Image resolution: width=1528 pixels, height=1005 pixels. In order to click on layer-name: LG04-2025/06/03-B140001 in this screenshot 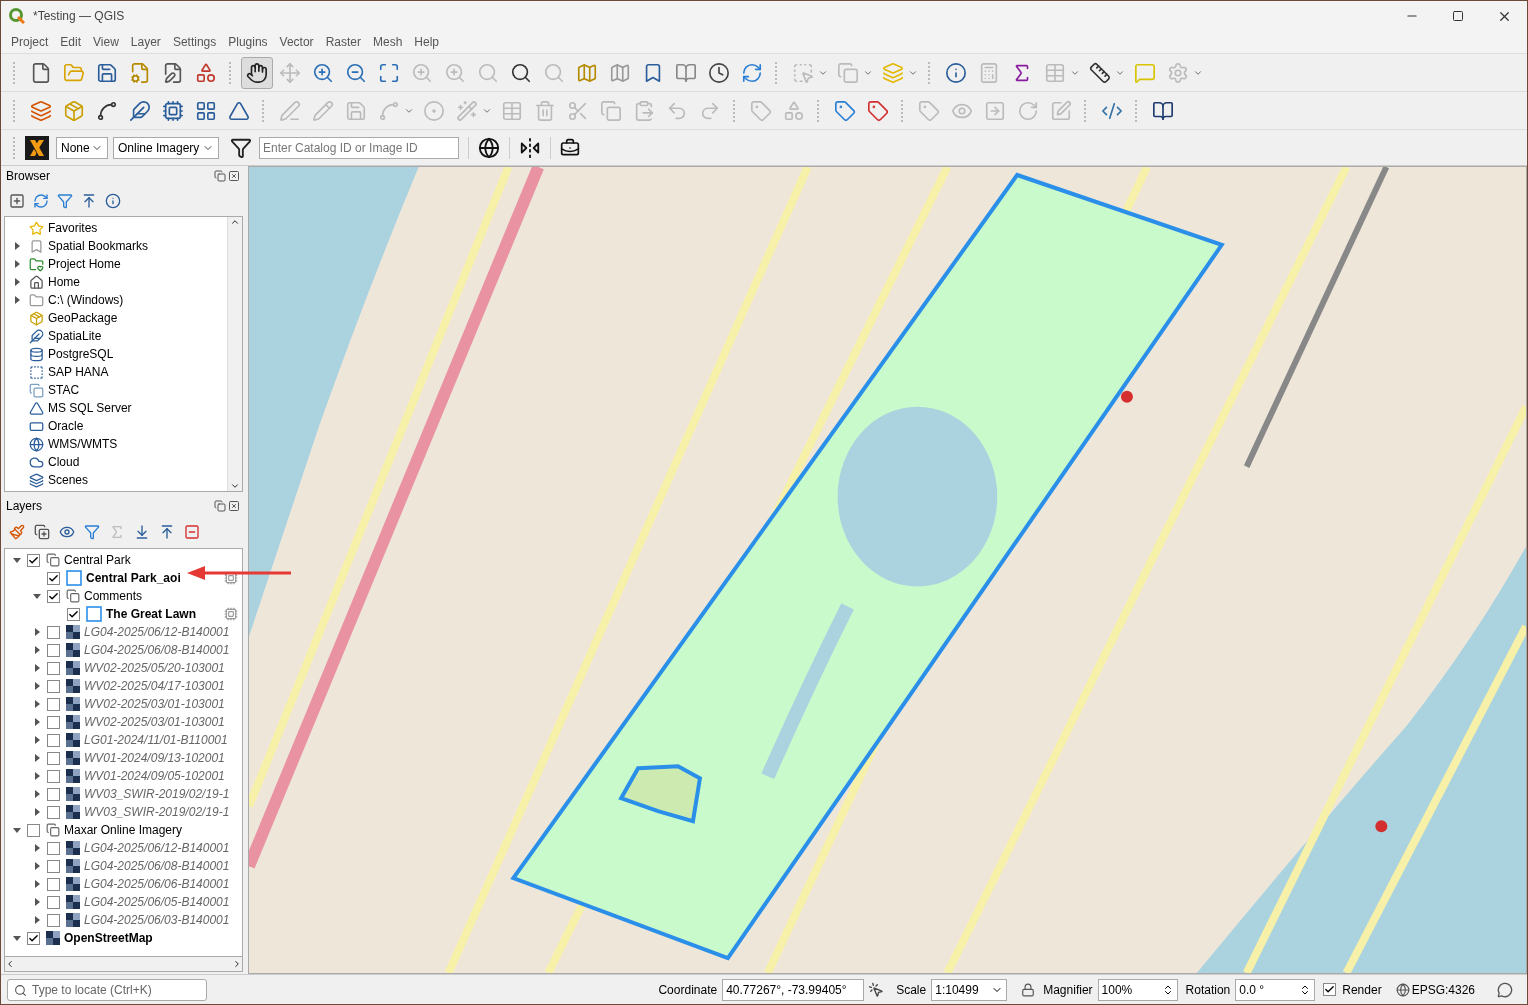, I will do `click(157, 920)`.